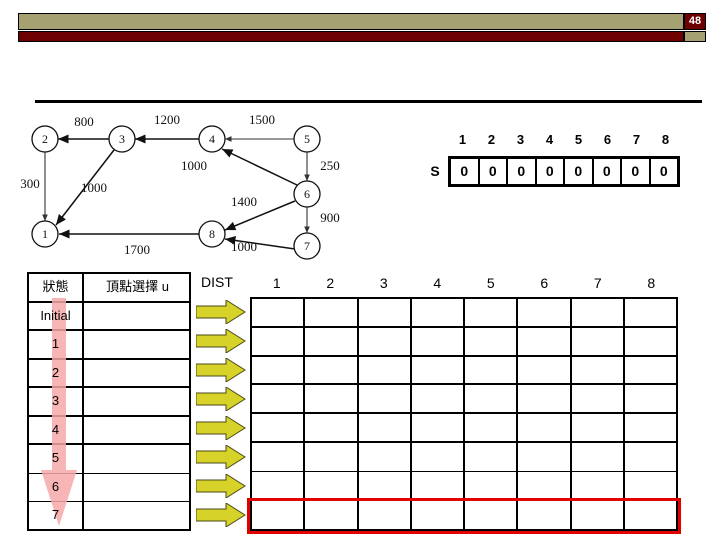 This screenshot has height=540, width=720. I want to click on table-row: 3, so click(109, 402).